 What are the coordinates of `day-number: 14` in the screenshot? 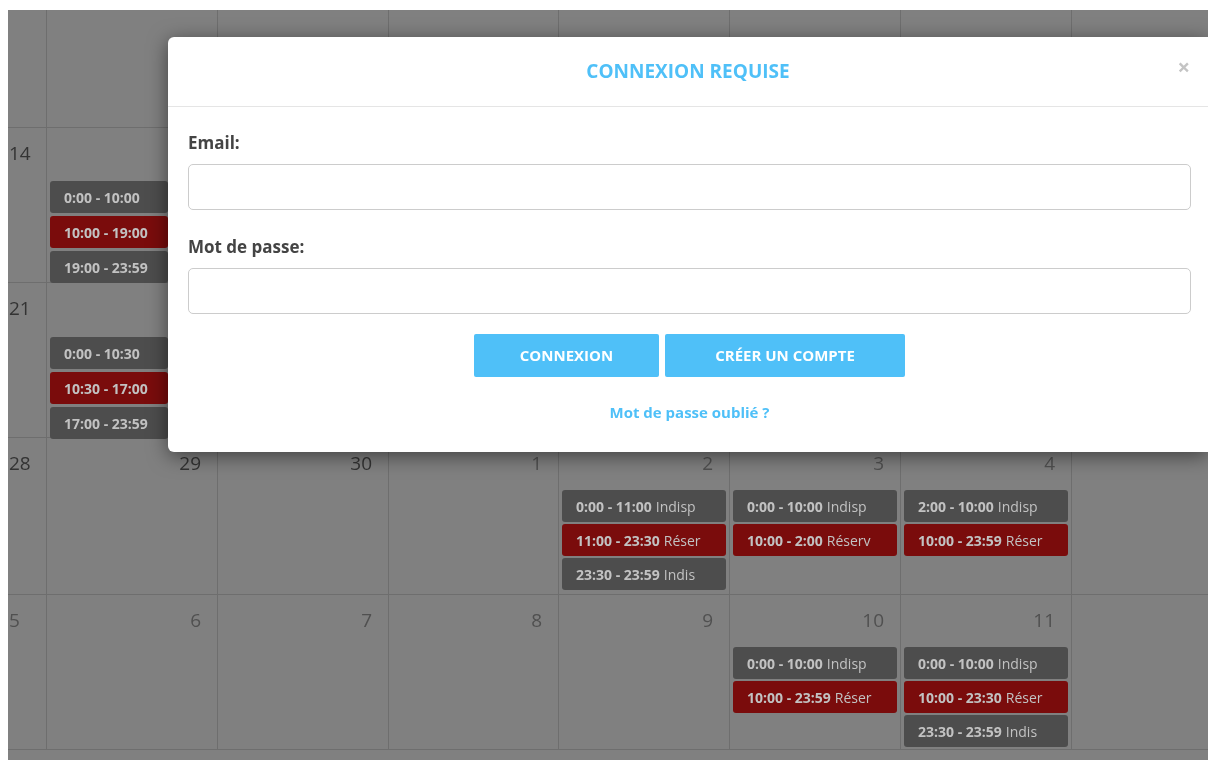 It's located at (19, 152).